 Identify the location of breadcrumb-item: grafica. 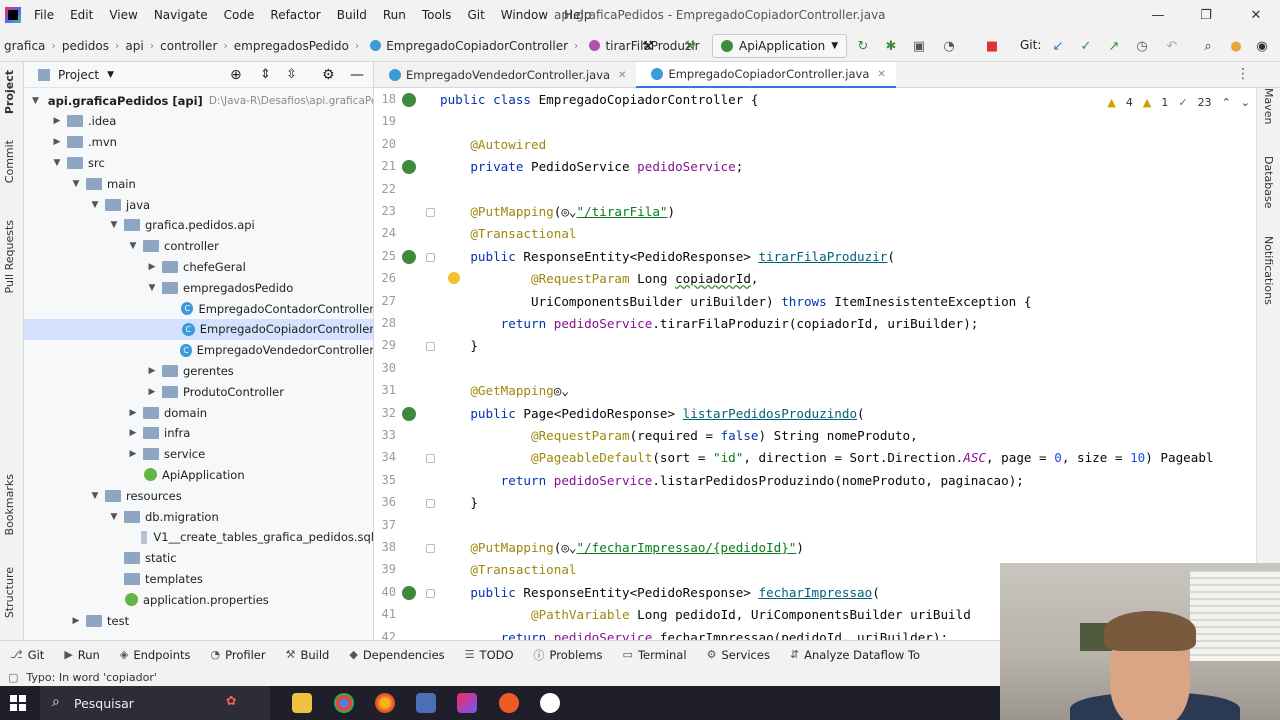
(24, 46).